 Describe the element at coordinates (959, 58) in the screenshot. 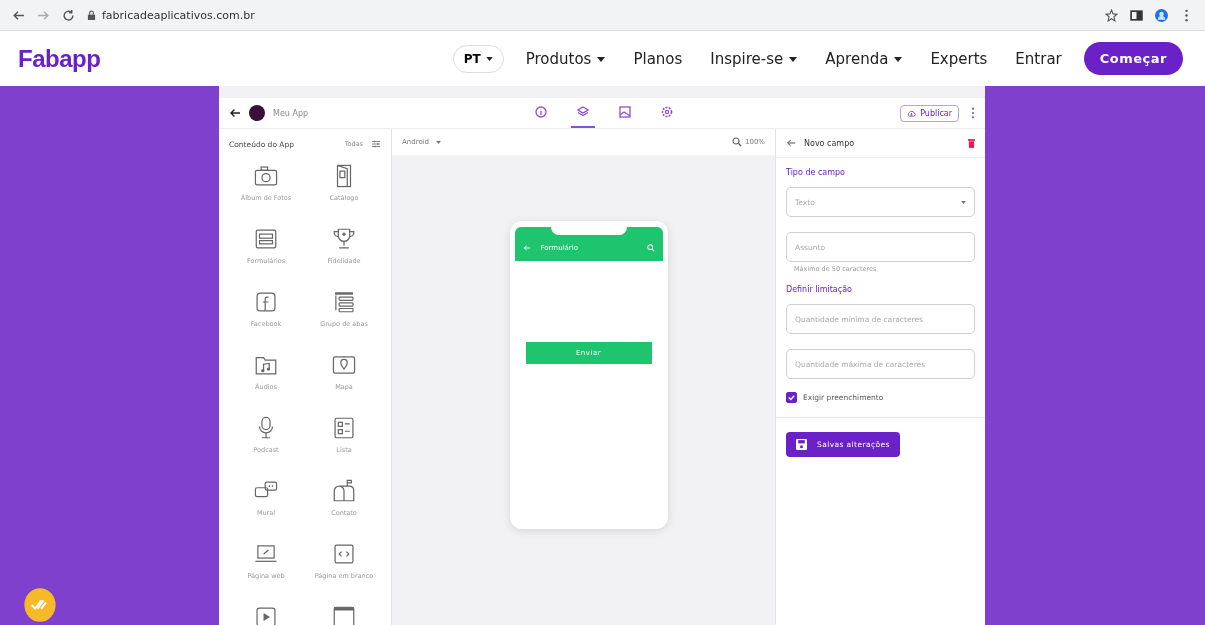

I see `nav-link: Experts` at that location.